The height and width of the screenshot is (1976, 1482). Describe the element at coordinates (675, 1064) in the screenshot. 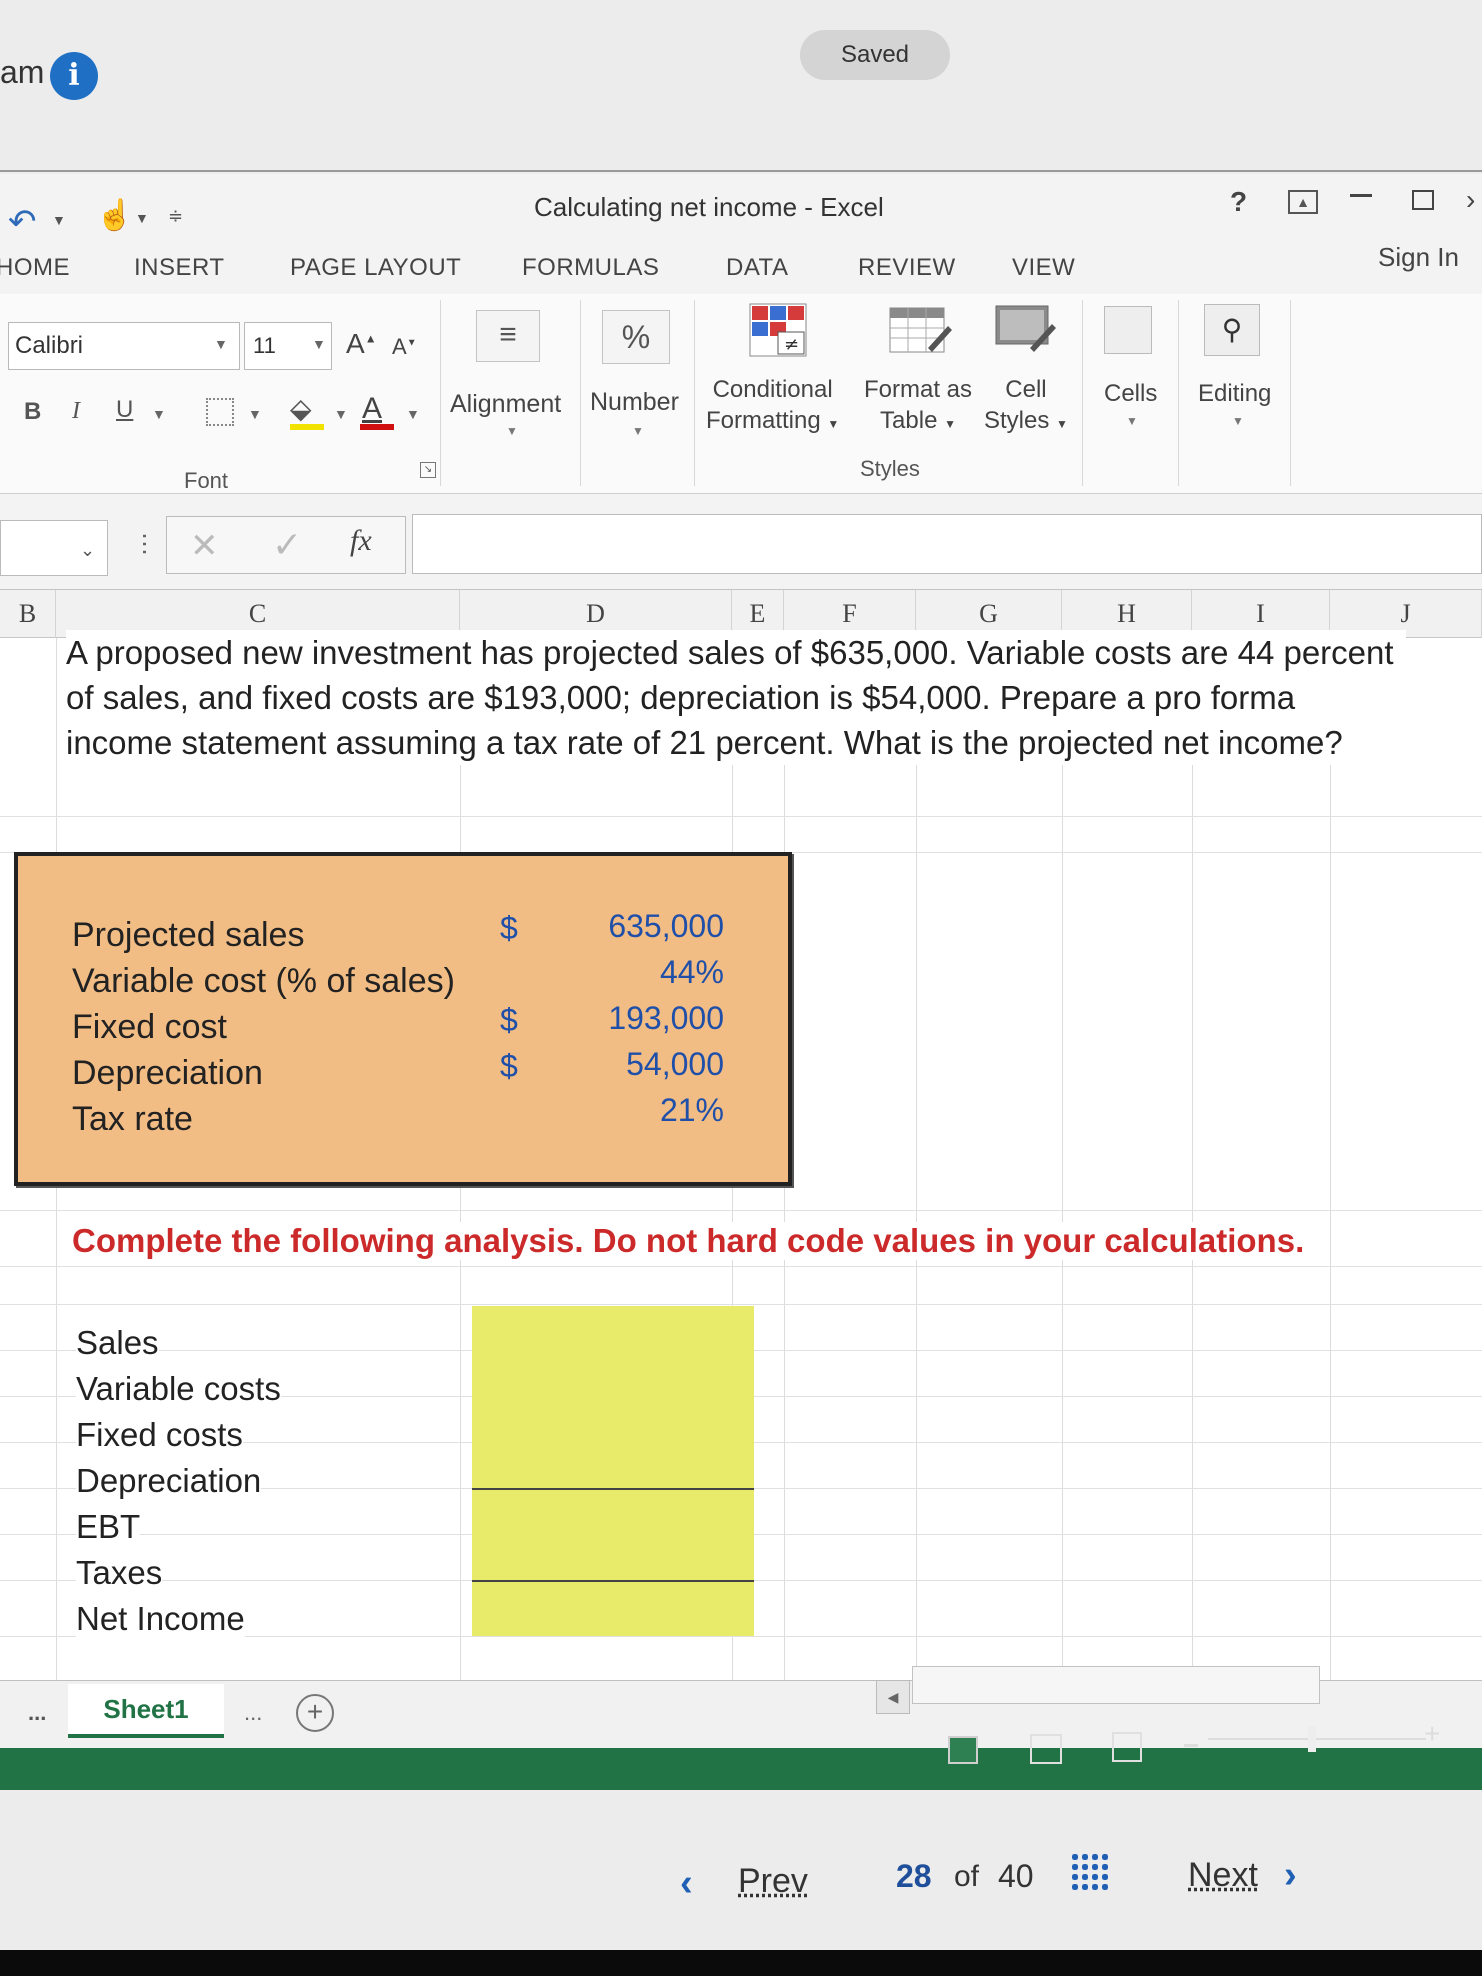

I see `given-value: 54,000` at that location.